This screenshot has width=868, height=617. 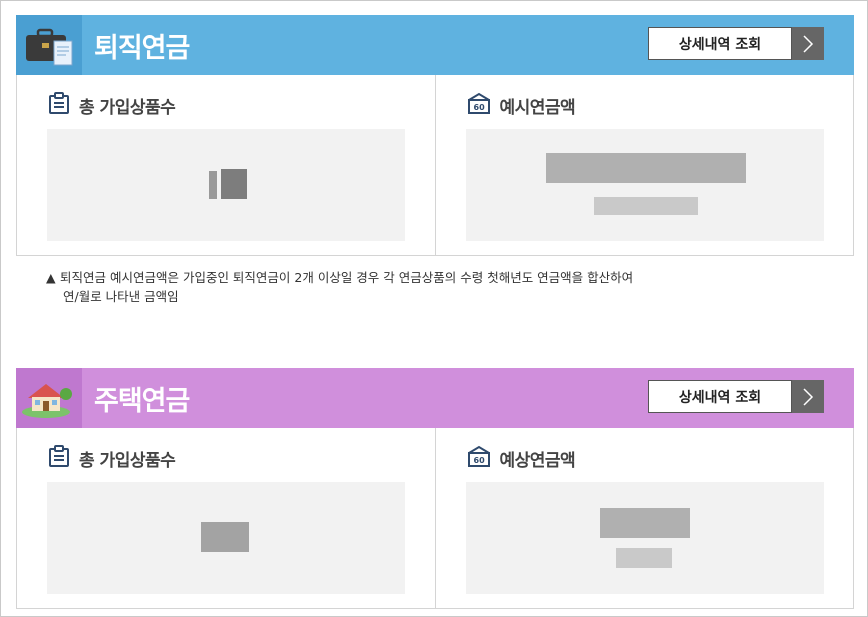 I want to click on retirement-product-count-title: 총 가입상품수, so click(x=127, y=107).